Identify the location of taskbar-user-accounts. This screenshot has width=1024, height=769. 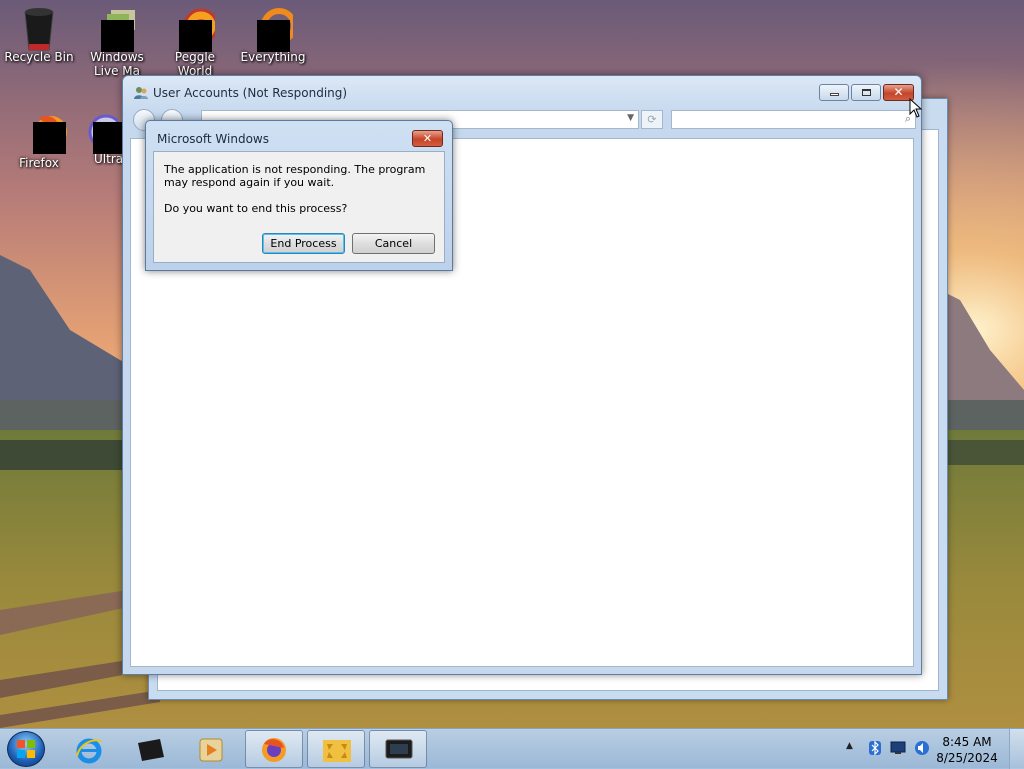
(336, 749).